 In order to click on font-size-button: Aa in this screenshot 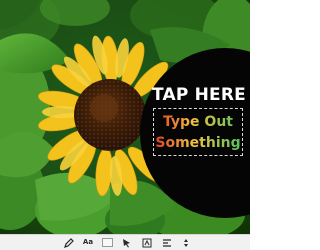, I will do `click(88, 242)`.